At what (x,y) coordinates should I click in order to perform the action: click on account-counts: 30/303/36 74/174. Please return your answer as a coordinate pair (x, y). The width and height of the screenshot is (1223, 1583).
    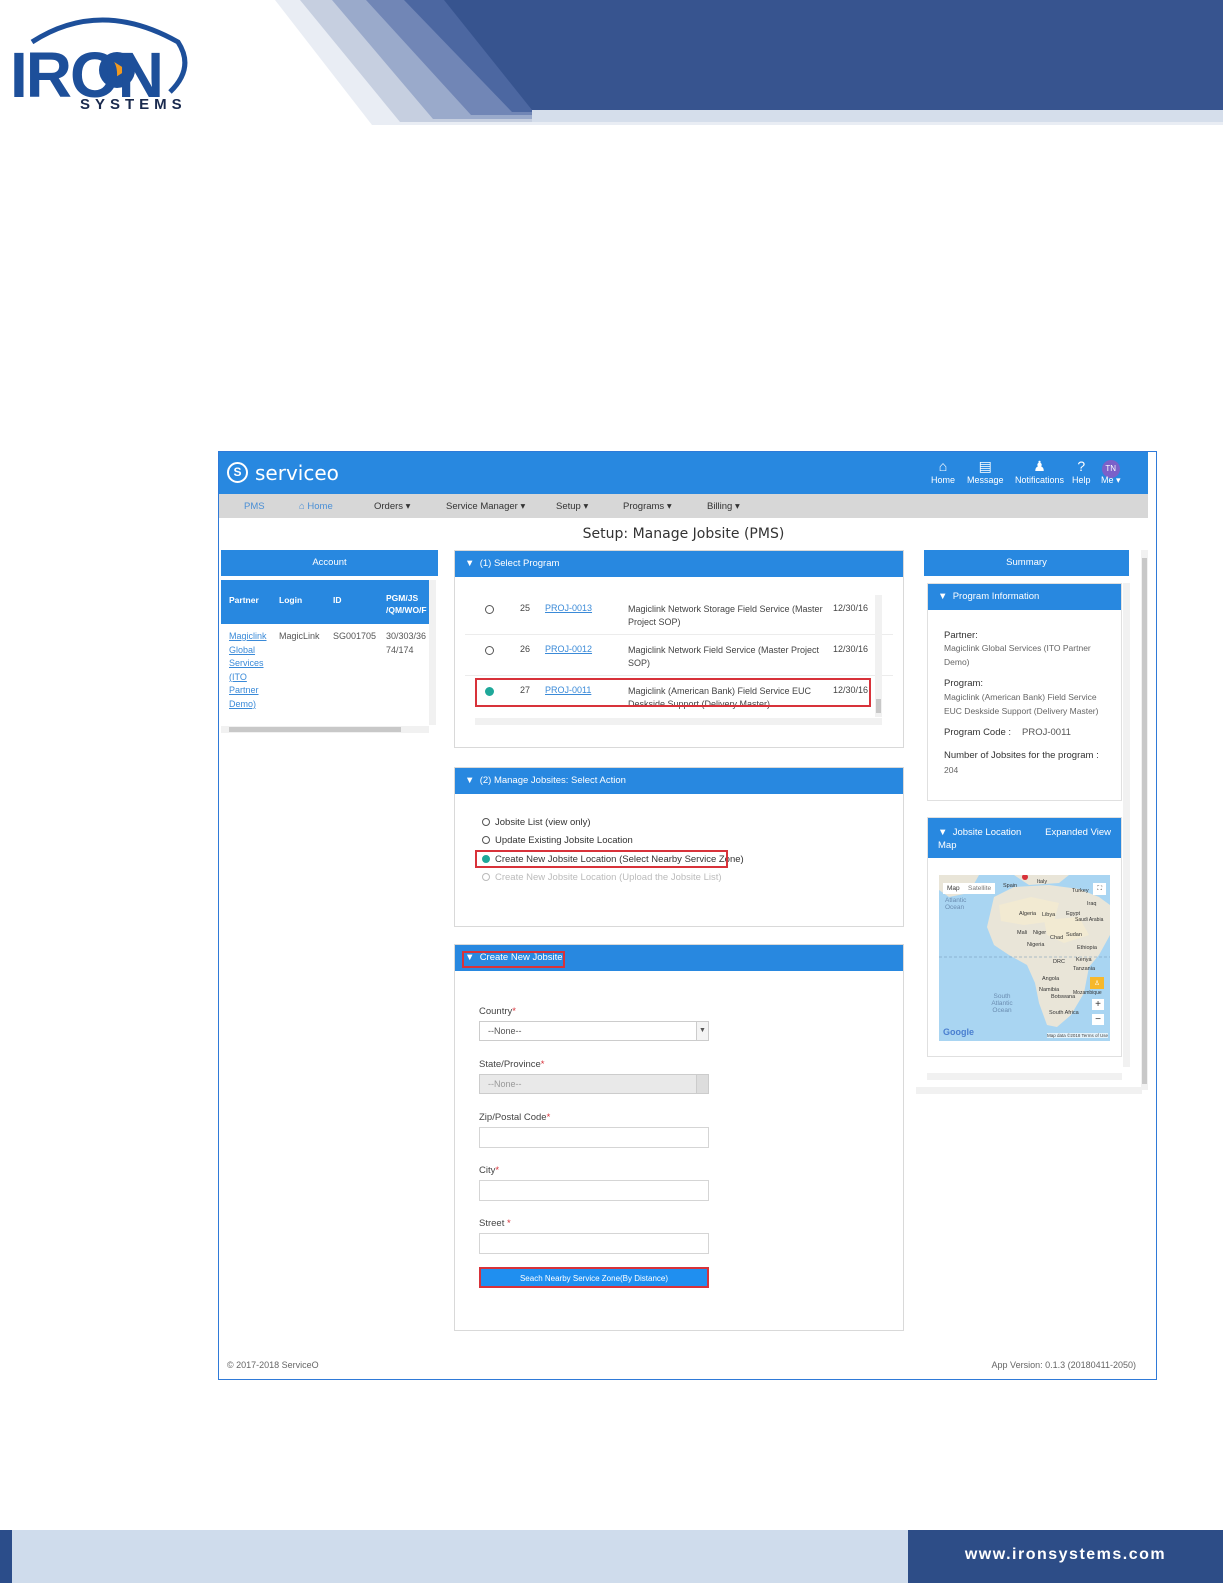
    Looking at the image, I should click on (406, 643).